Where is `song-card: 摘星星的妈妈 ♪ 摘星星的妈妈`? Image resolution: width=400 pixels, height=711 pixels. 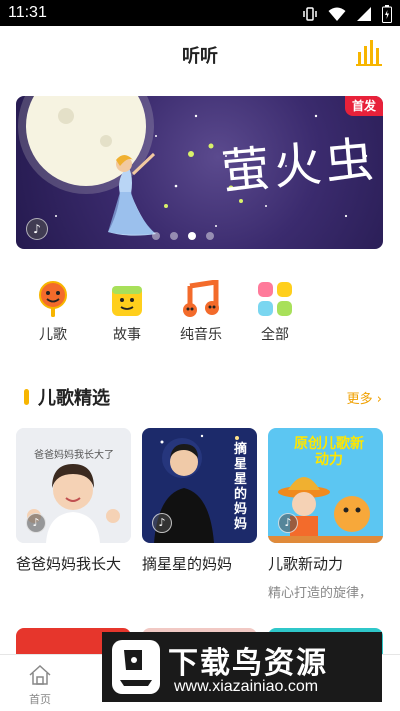 song-card: 摘星星的妈妈 ♪ 摘星星的妈妈 is located at coordinates (199, 505).